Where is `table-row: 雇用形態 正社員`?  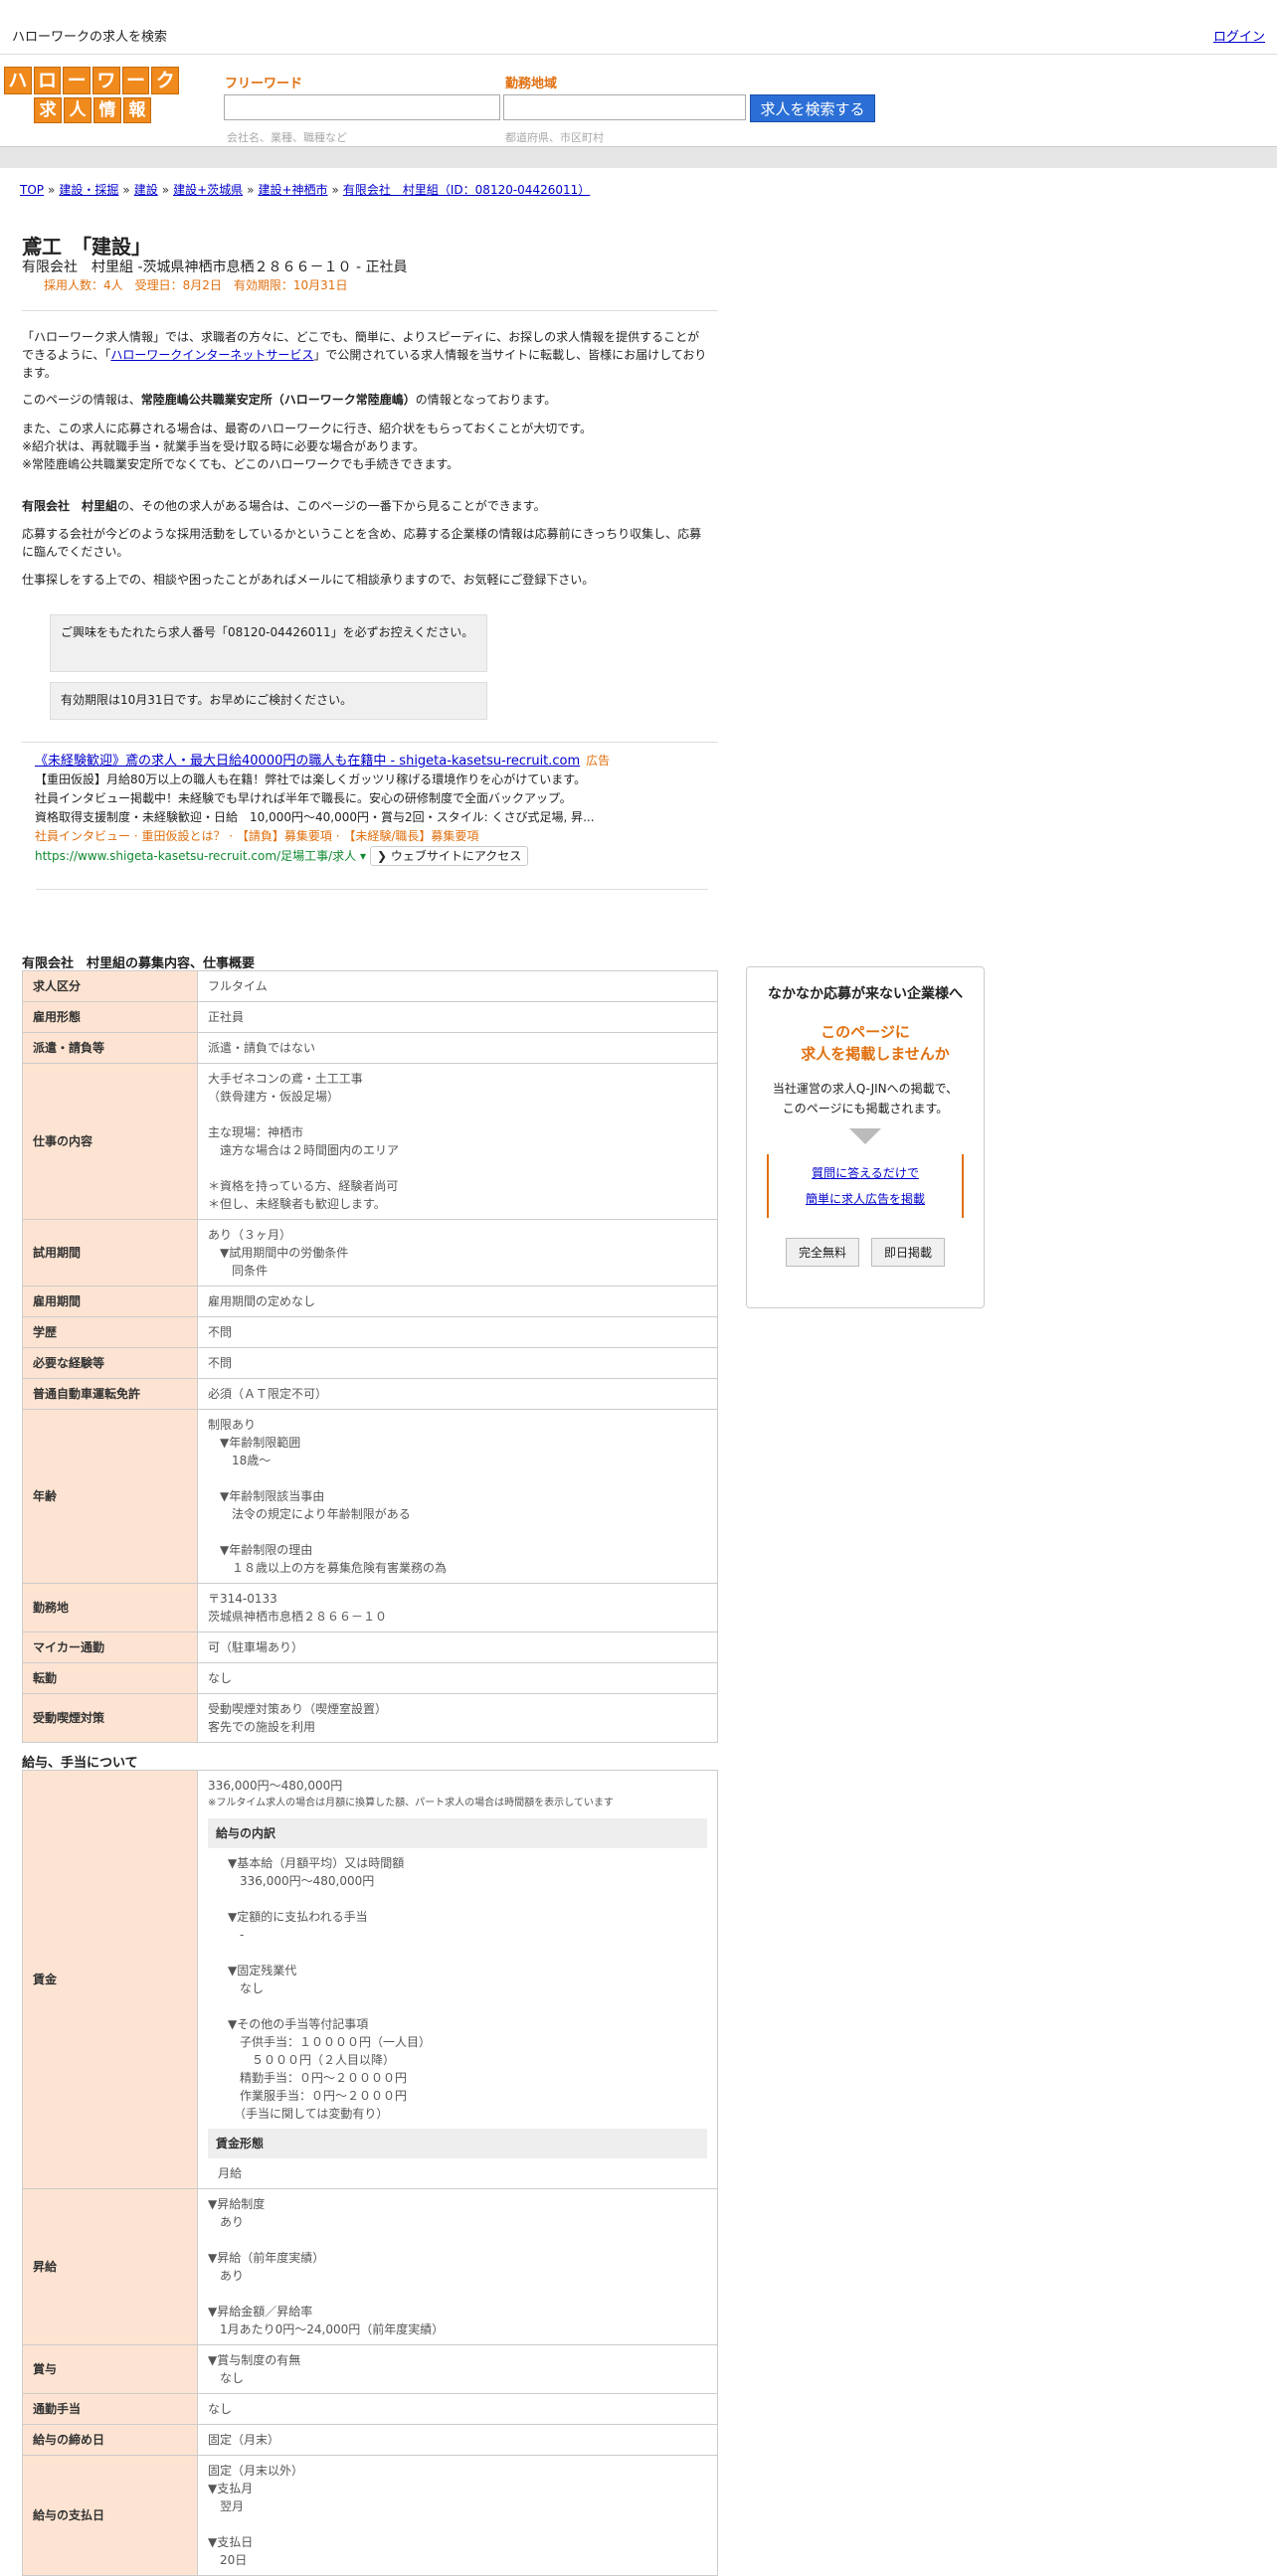
table-row: 雇用形態 正社員 is located at coordinates (370, 1017).